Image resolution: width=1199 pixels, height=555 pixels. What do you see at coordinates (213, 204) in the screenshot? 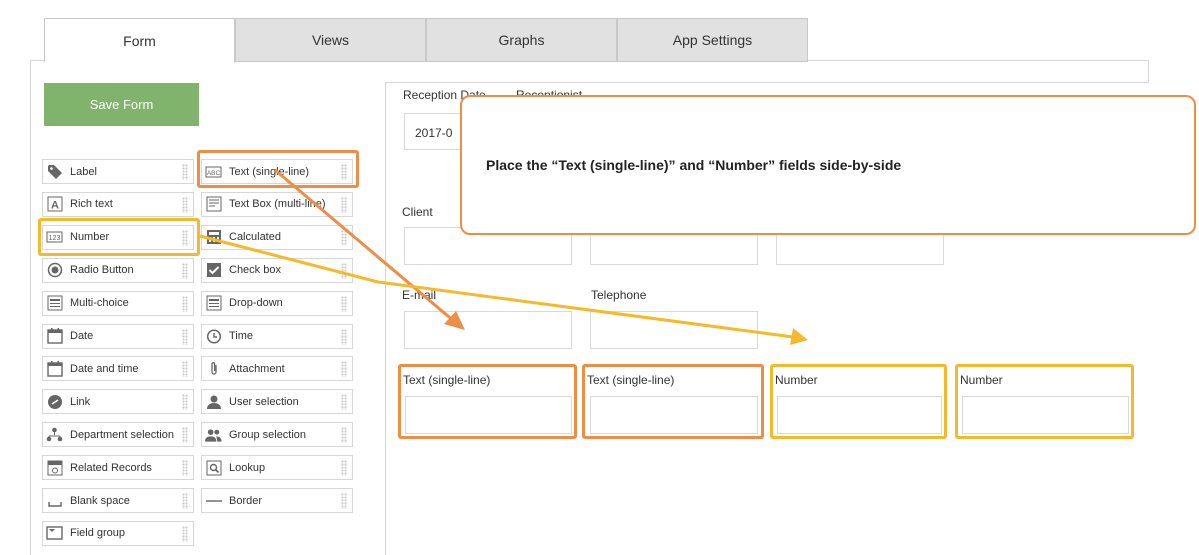
I see `text-box-icon` at bounding box center [213, 204].